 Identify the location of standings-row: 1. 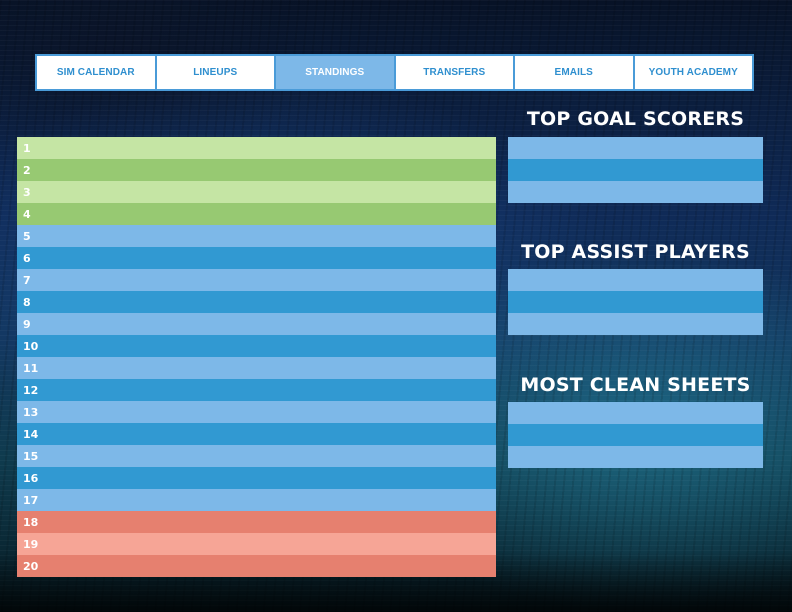
(256, 148).